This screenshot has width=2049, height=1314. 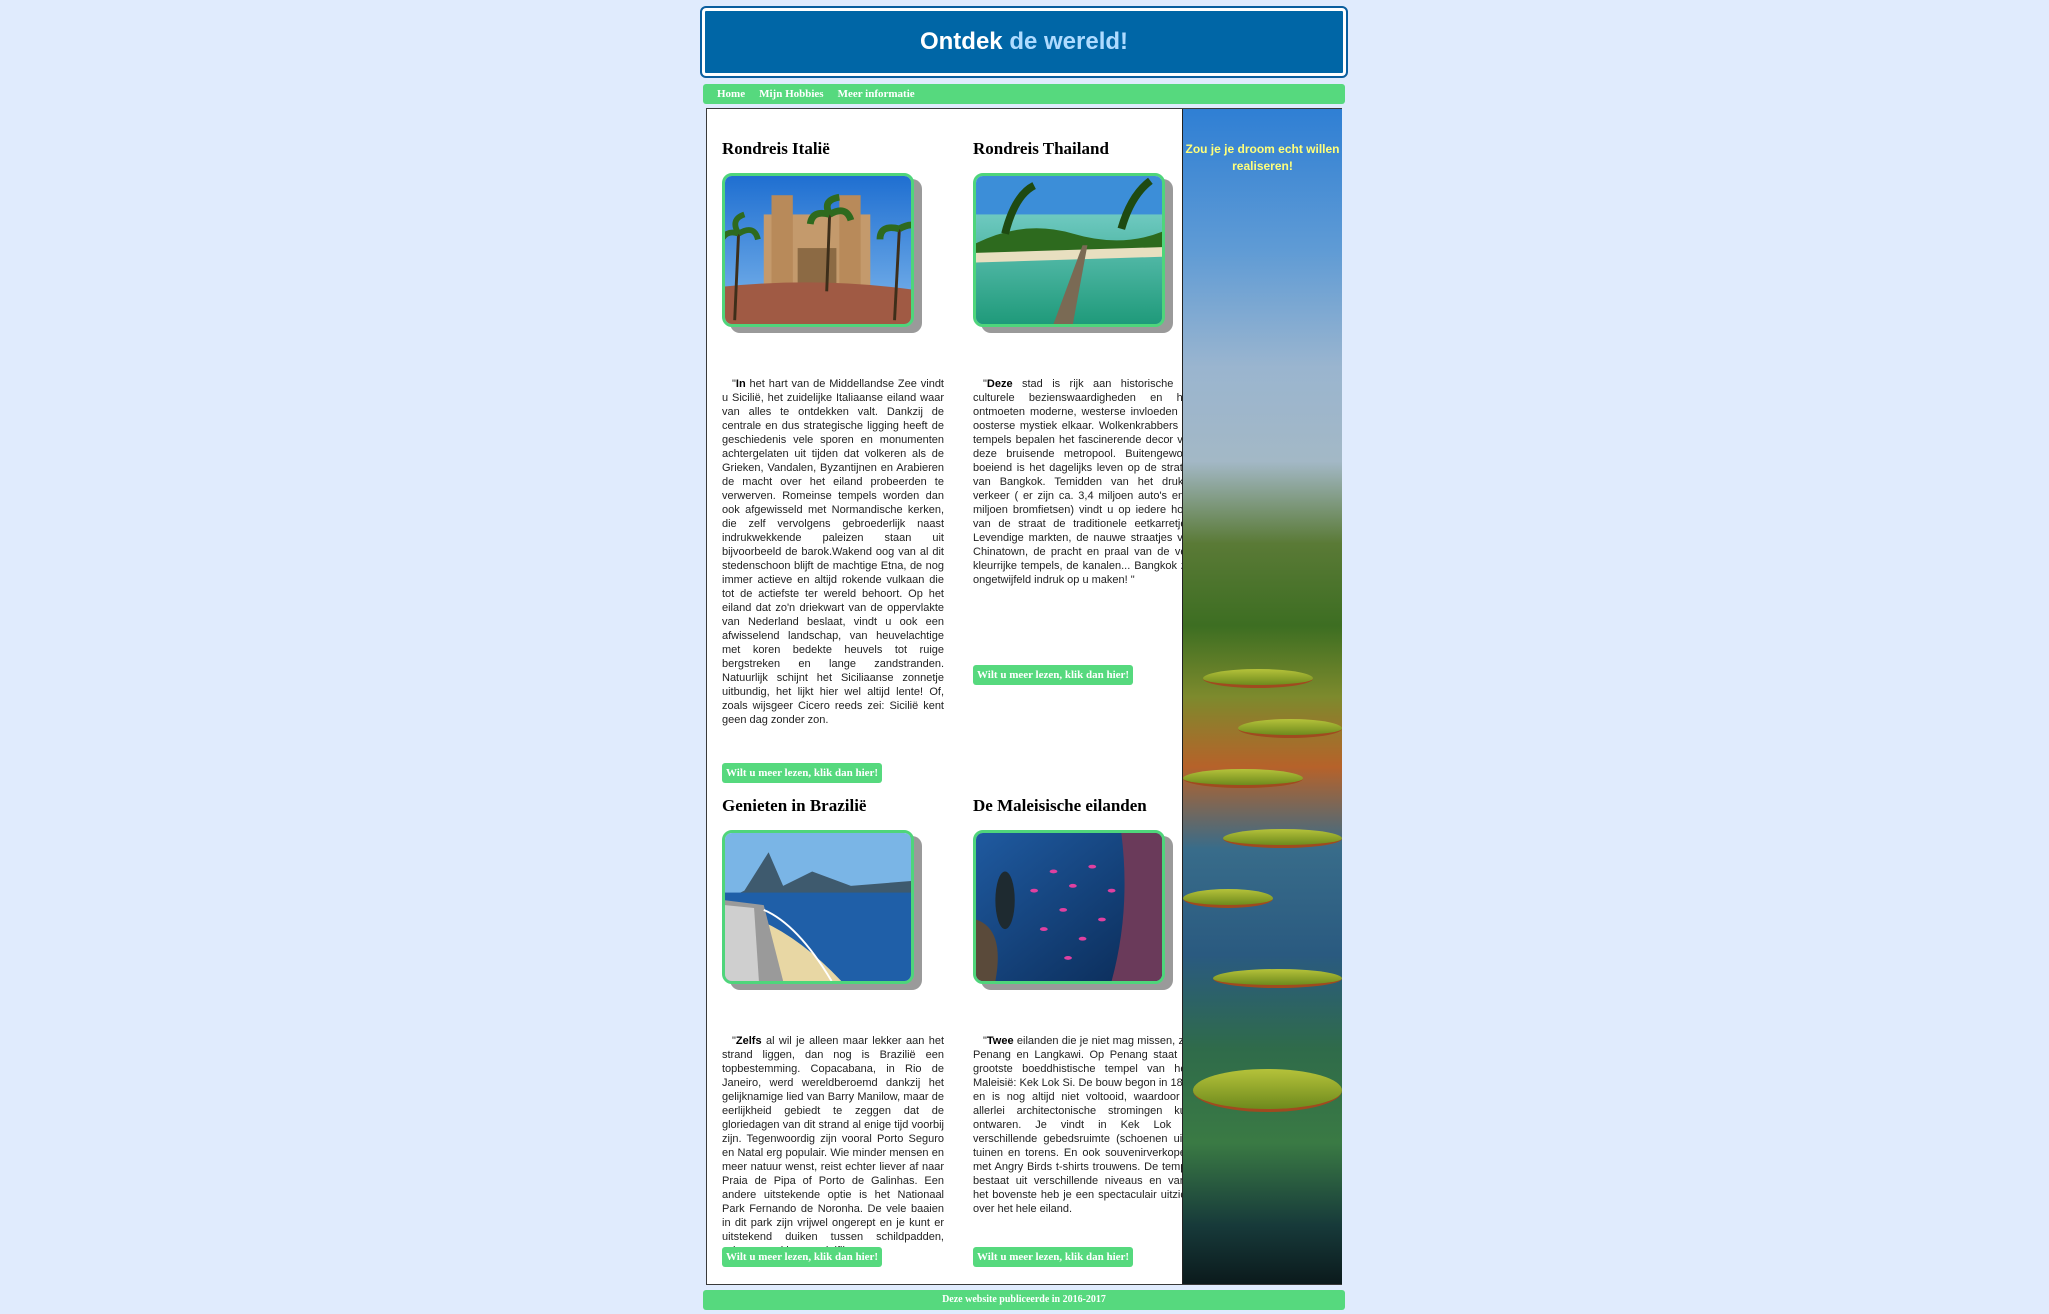 I want to click on site-header: Ontdek de wereld!, so click(x=1024, y=42).